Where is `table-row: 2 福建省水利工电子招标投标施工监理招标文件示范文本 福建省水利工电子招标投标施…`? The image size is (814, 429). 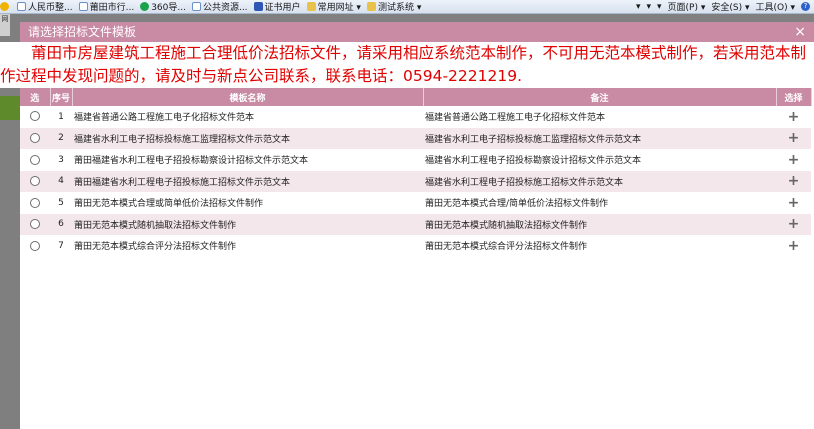 table-row: 2 福建省水利工电子招标投标施工监理招标文件示范文本 福建省水利工电子招标投标施… is located at coordinates (415, 138).